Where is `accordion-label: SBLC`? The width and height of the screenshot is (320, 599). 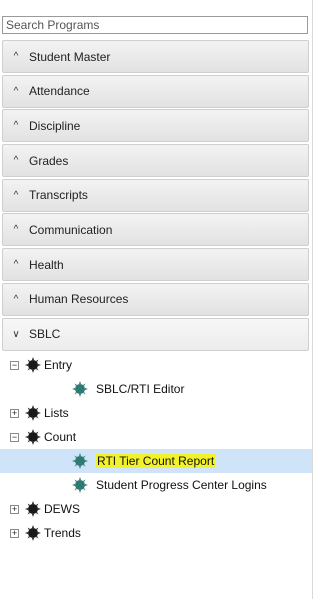
accordion-label: SBLC is located at coordinates (45, 334).